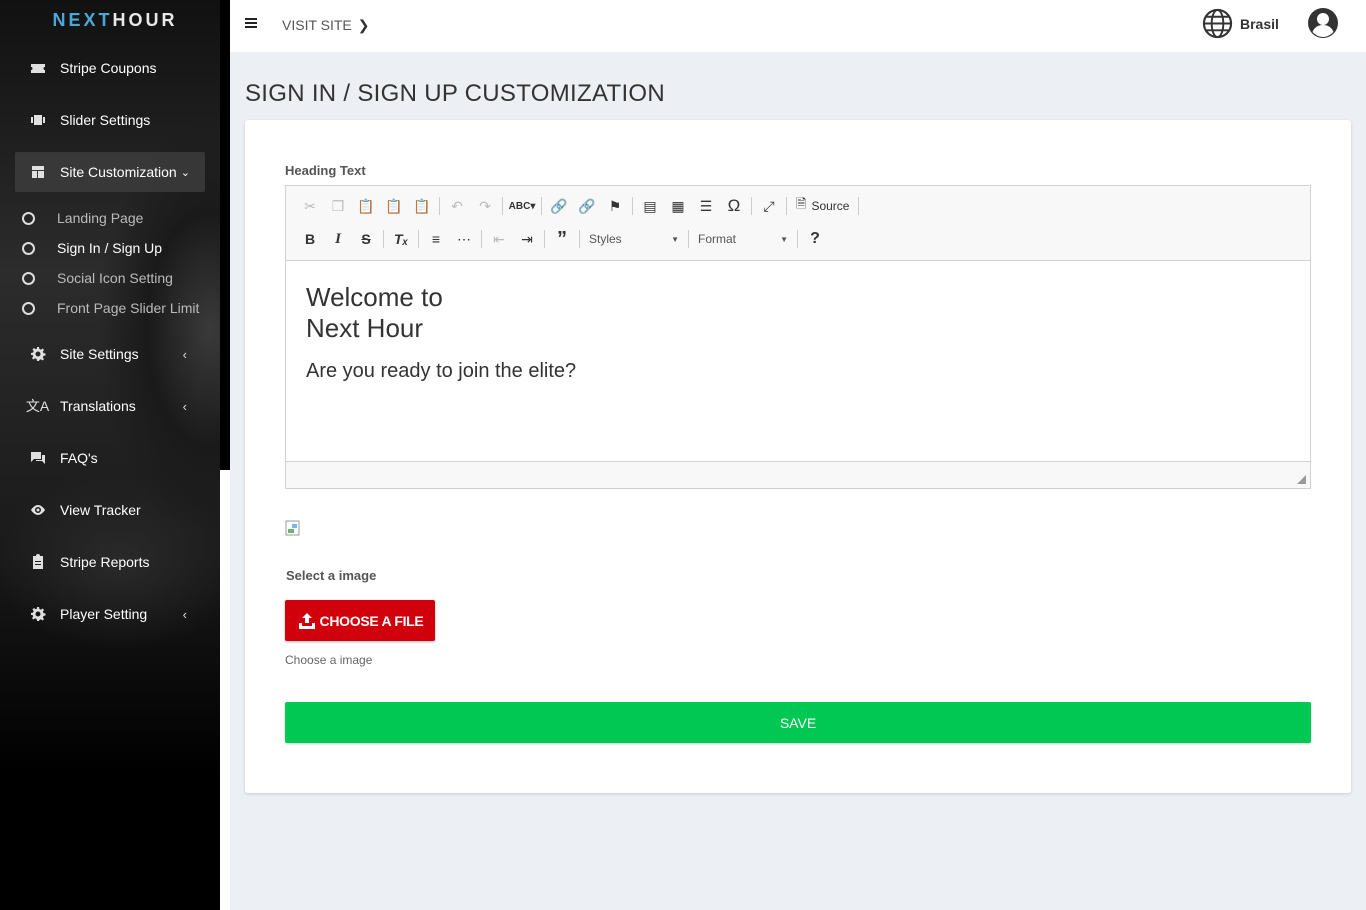 The width and height of the screenshot is (1366, 910). Describe the element at coordinates (325, 170) in the screenshot. I see `heading-text-label: Heading Text` at that location.